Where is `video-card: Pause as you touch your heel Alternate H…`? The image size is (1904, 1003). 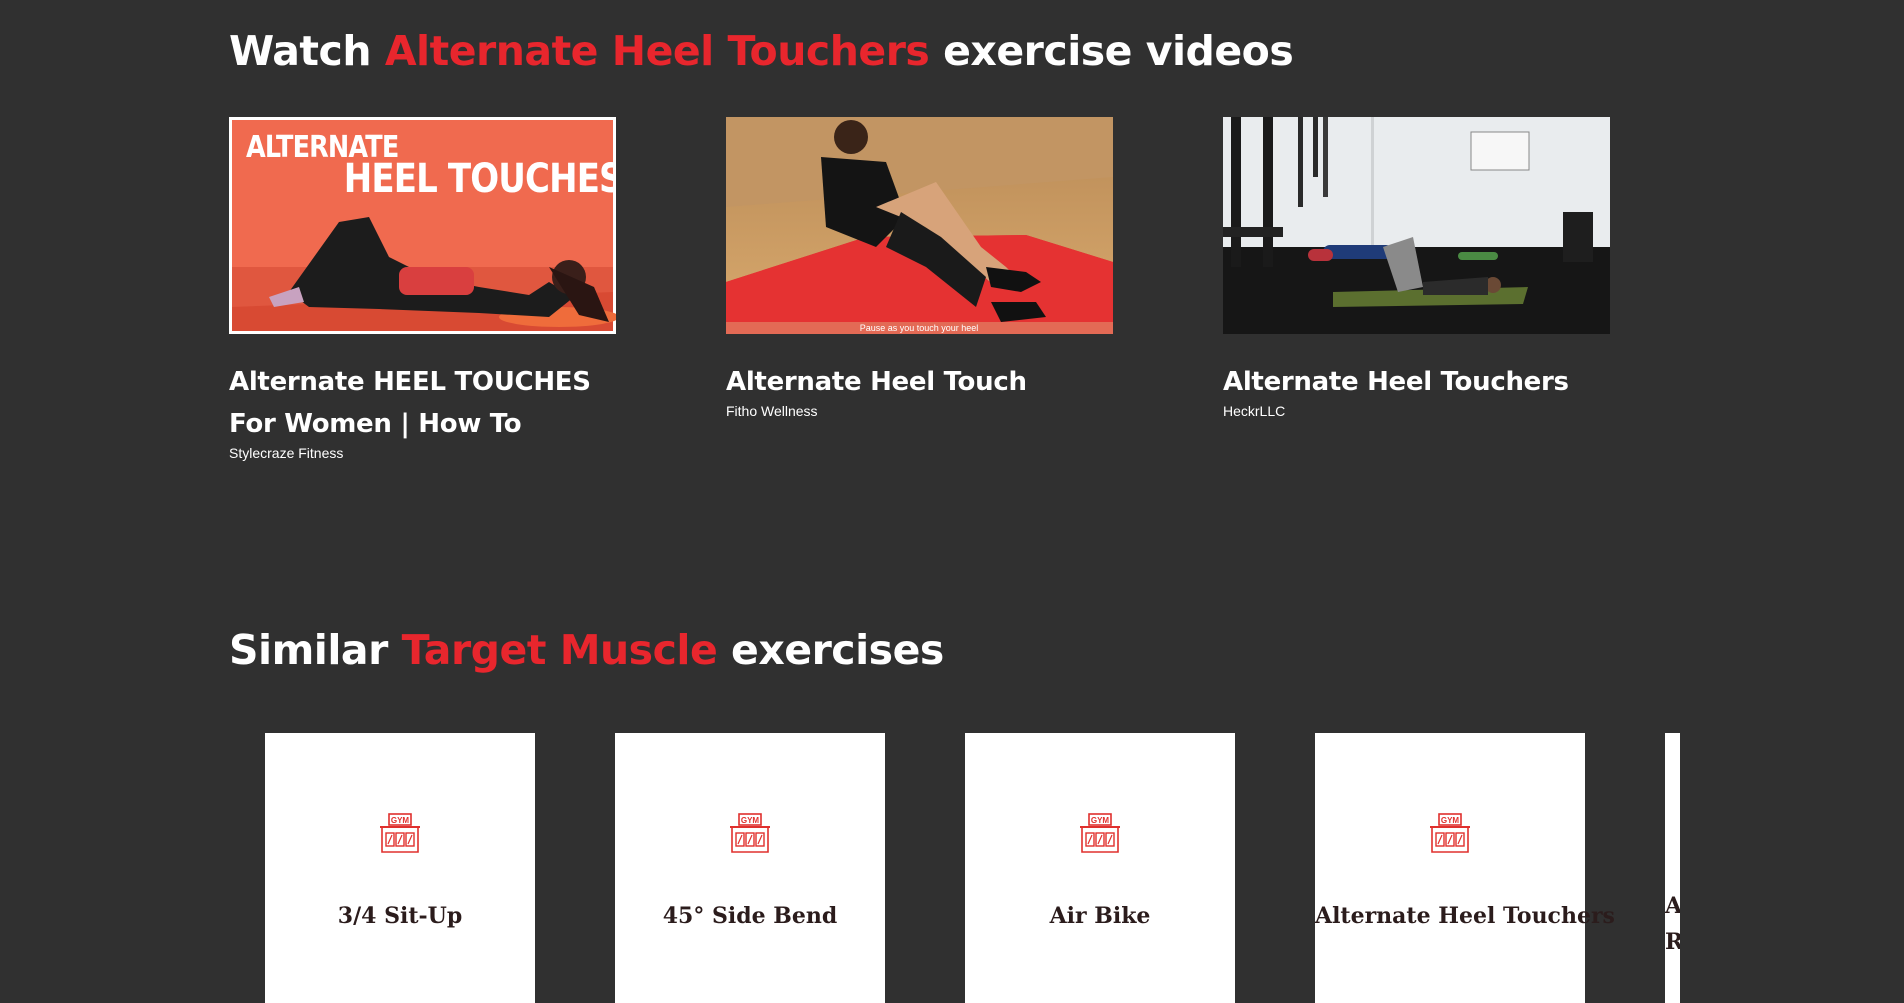
video-card: Pause as you touch your heel Alternate H… is located at coordinates (921, 268).